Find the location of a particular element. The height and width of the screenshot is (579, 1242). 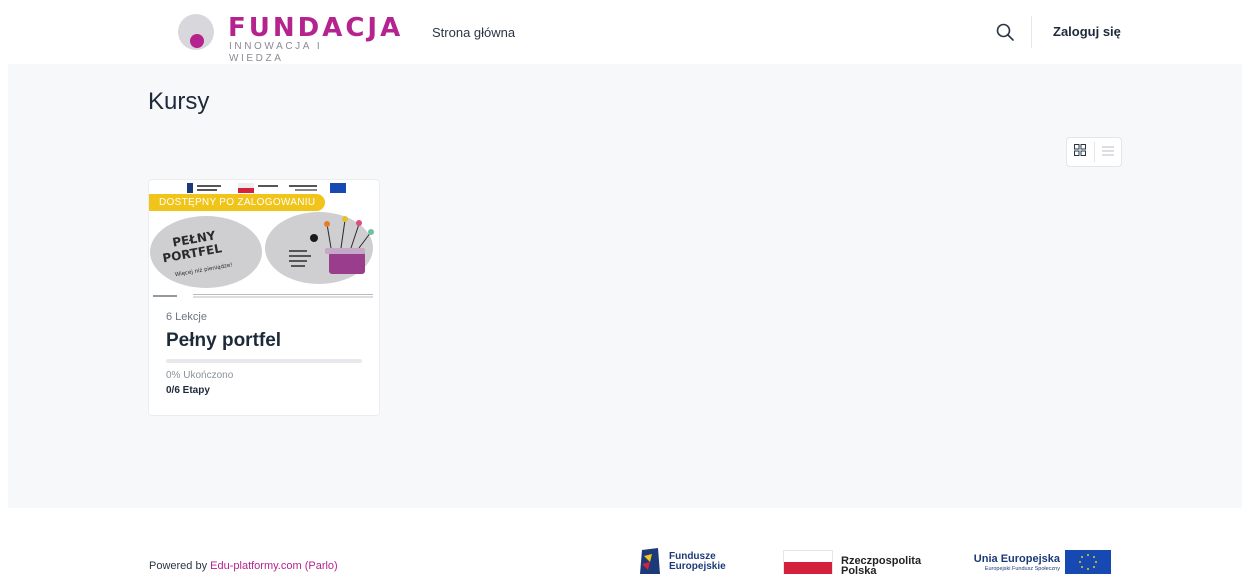

lesson-count: 6 Lekcje is located at coordinates (186, 317).